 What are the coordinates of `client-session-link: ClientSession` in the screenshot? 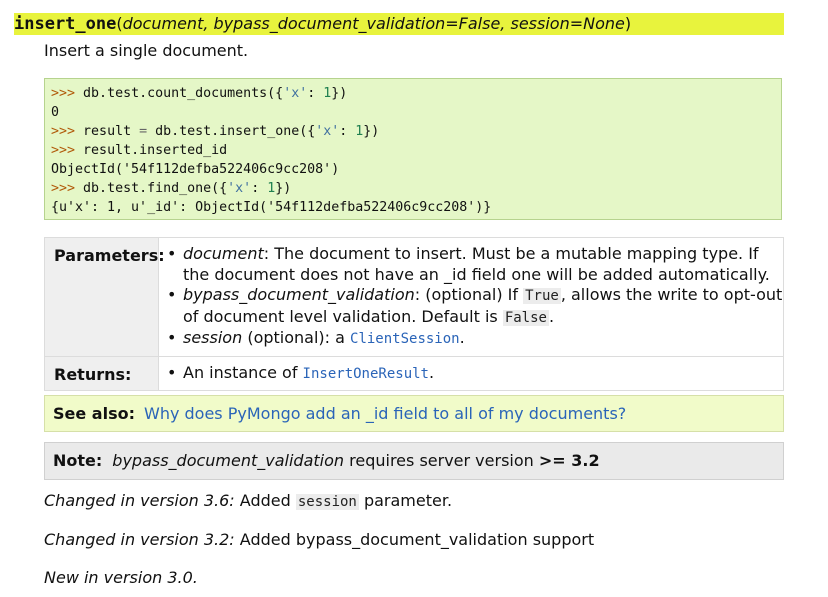 It's located at (405, 339).